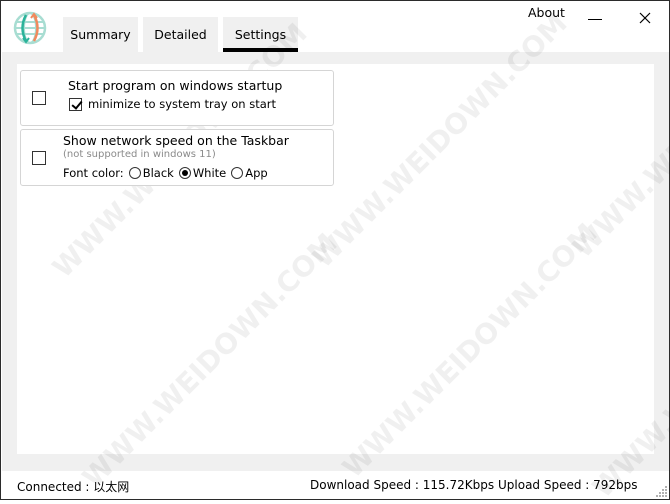  I want to click on taskbar-speed-label: Show network speed on the Taskbar, so click(176, 140).